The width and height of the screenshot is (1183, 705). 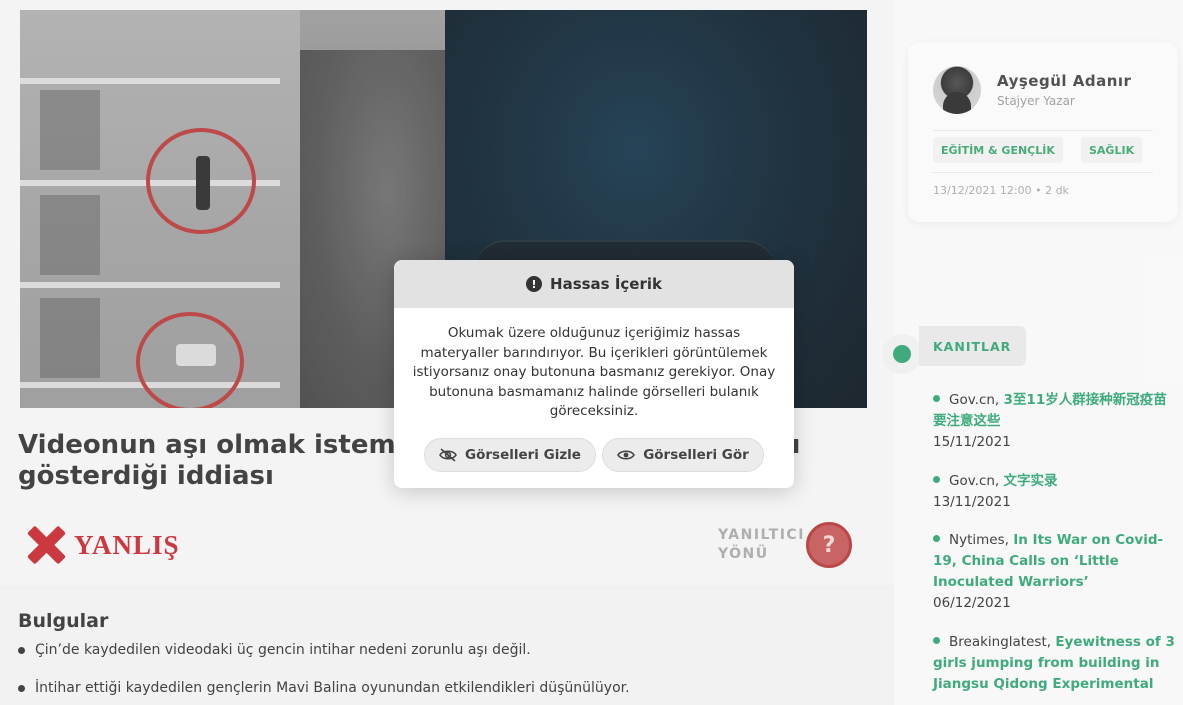 I want to click on show-images-button: Görselleri Gör, so click(x=683, y=455).